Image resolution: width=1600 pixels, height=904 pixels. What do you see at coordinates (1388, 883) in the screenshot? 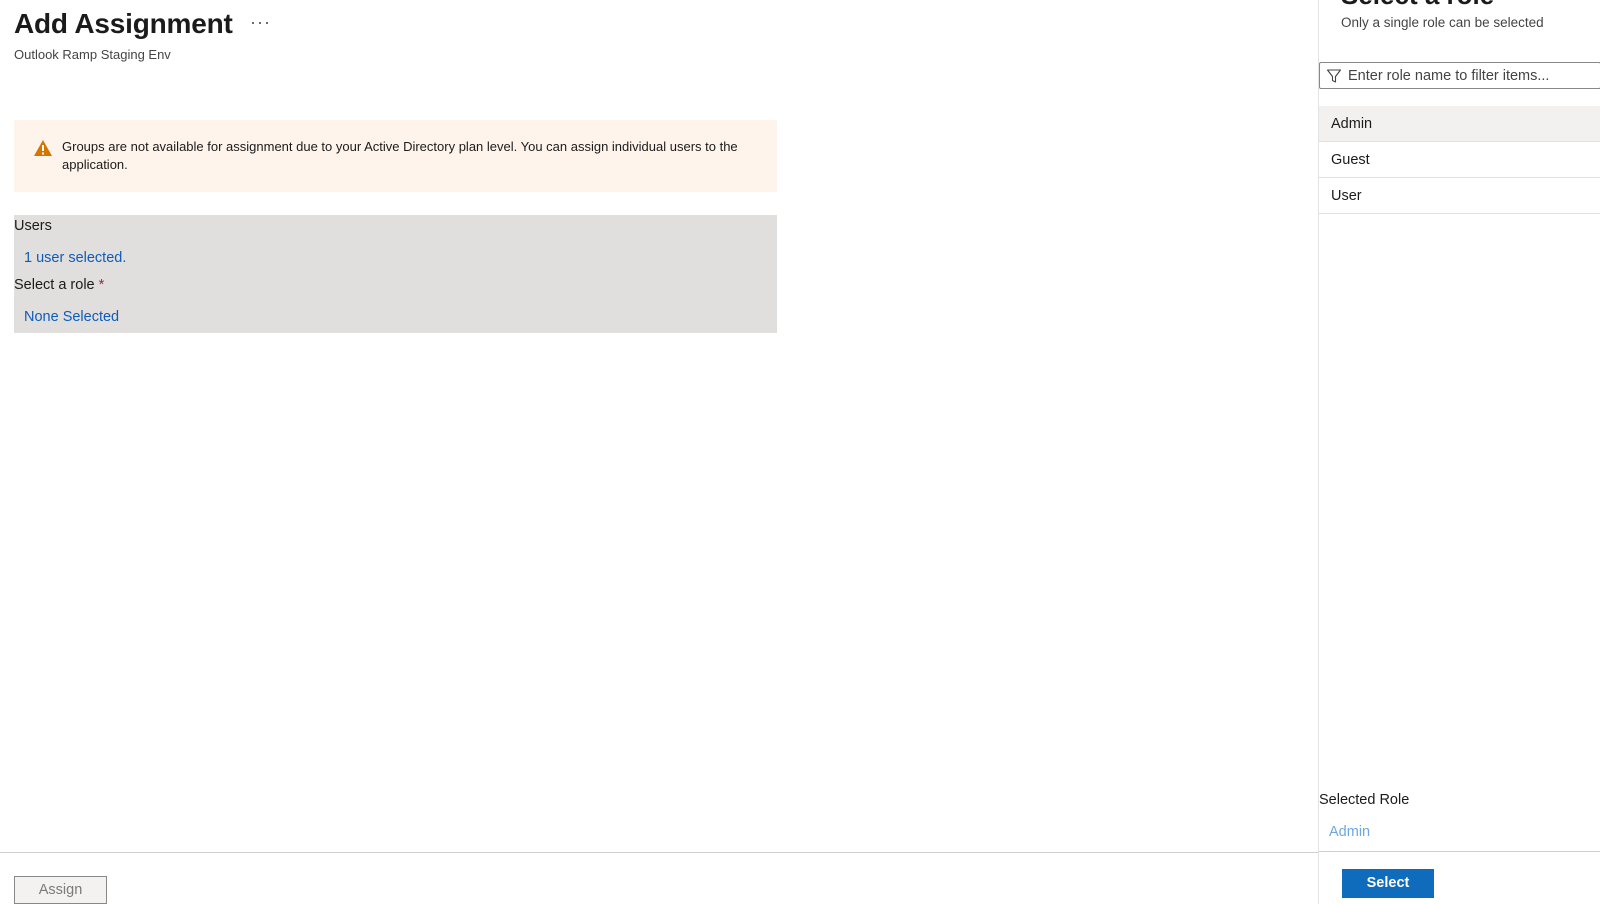
I see `select-button: Select` at bounding box center [1388, 883].